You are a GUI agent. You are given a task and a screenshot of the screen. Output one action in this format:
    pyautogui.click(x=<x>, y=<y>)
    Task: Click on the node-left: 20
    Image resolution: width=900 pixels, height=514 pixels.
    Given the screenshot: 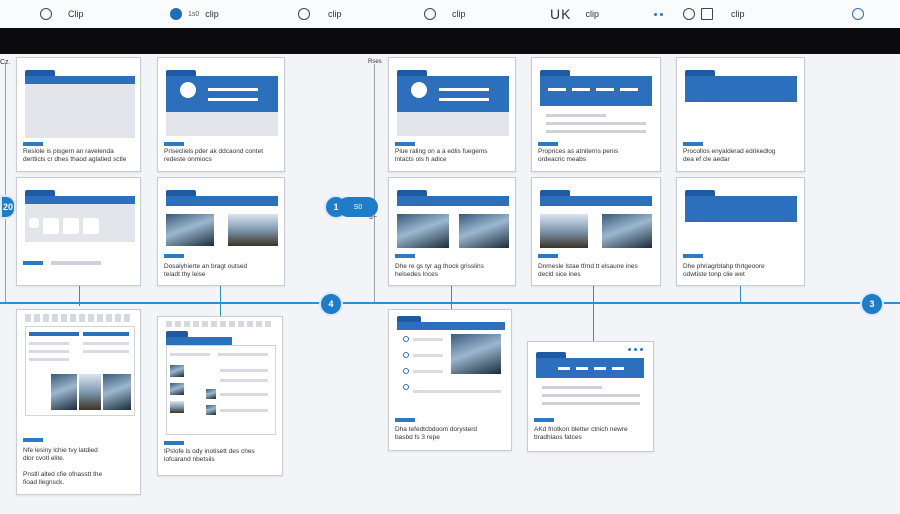 What is the action you would take?
    pyautogui.click(x=8, y=207)
    